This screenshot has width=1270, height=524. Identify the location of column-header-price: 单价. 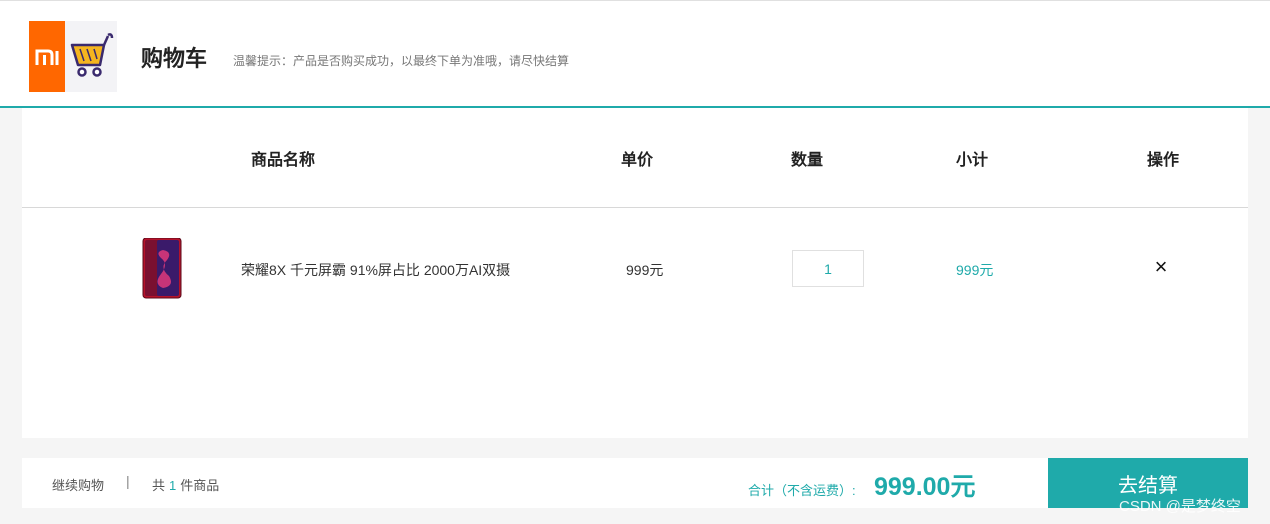
(637, 160).